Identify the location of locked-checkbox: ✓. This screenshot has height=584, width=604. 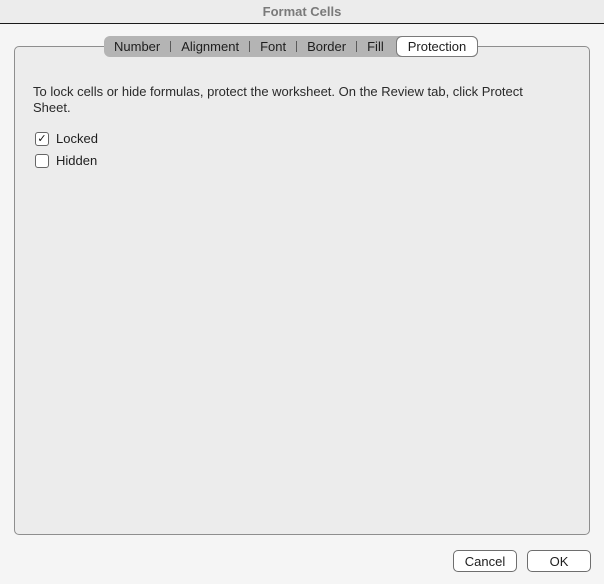
(42, 138).